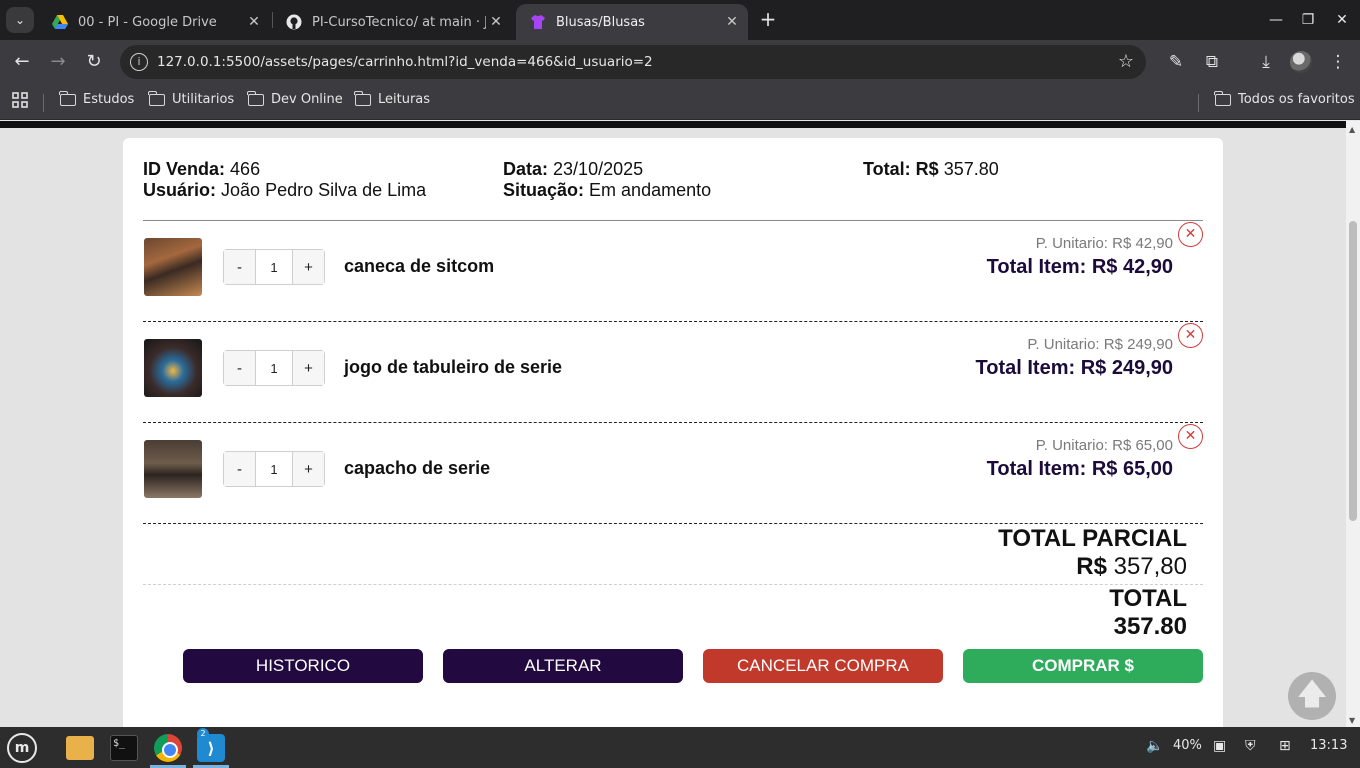 Image resolution: width=1360 pixels, height=768 pixels. What do you see at coordinates (94, 62) in the screenshot?
I see `reload-icon: ↻` at bounding box center [94, 62].